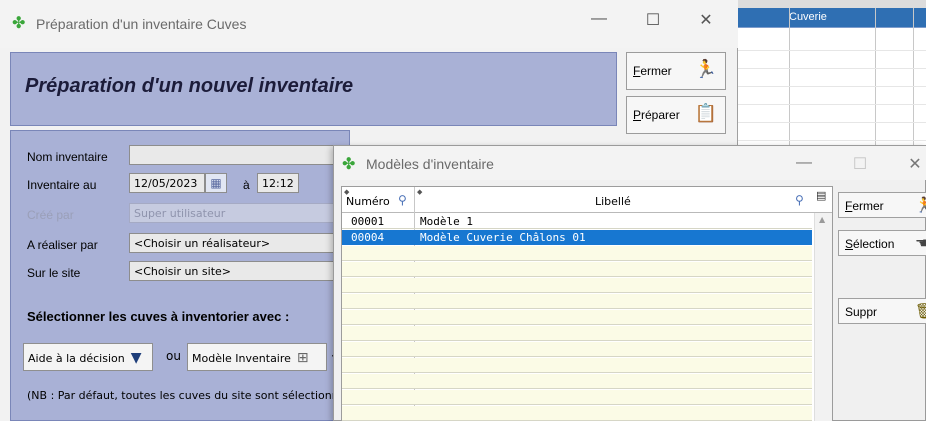 This screenshot has width=926, height=421. I want to click on ou-text: ou, so click(173, 356).